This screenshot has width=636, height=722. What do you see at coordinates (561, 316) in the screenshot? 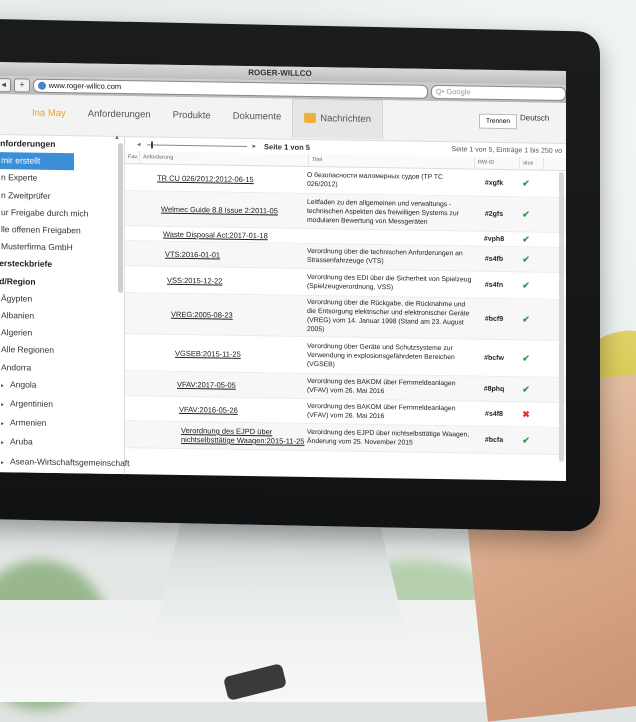
I see `table-scrollbar` at bounding box center [561, 316].